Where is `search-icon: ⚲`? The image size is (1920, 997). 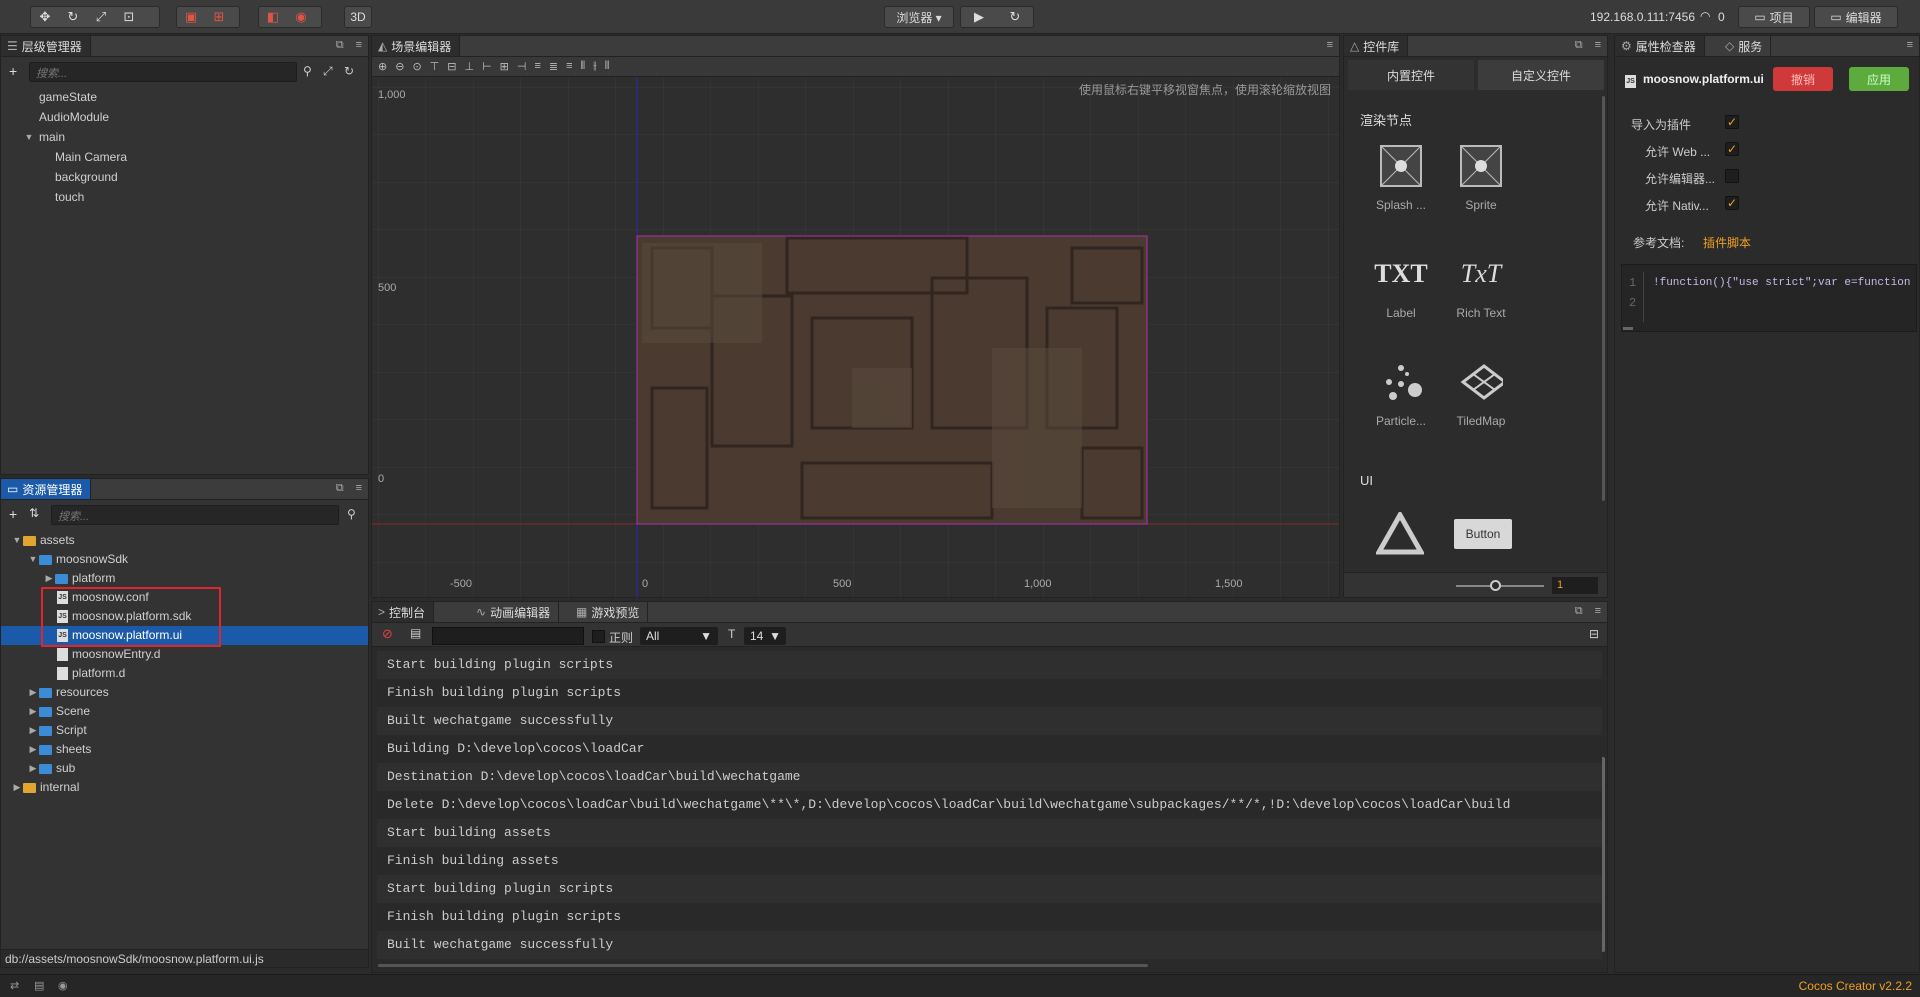
search-icon: ⚲ is located at coordinates (351, 514).